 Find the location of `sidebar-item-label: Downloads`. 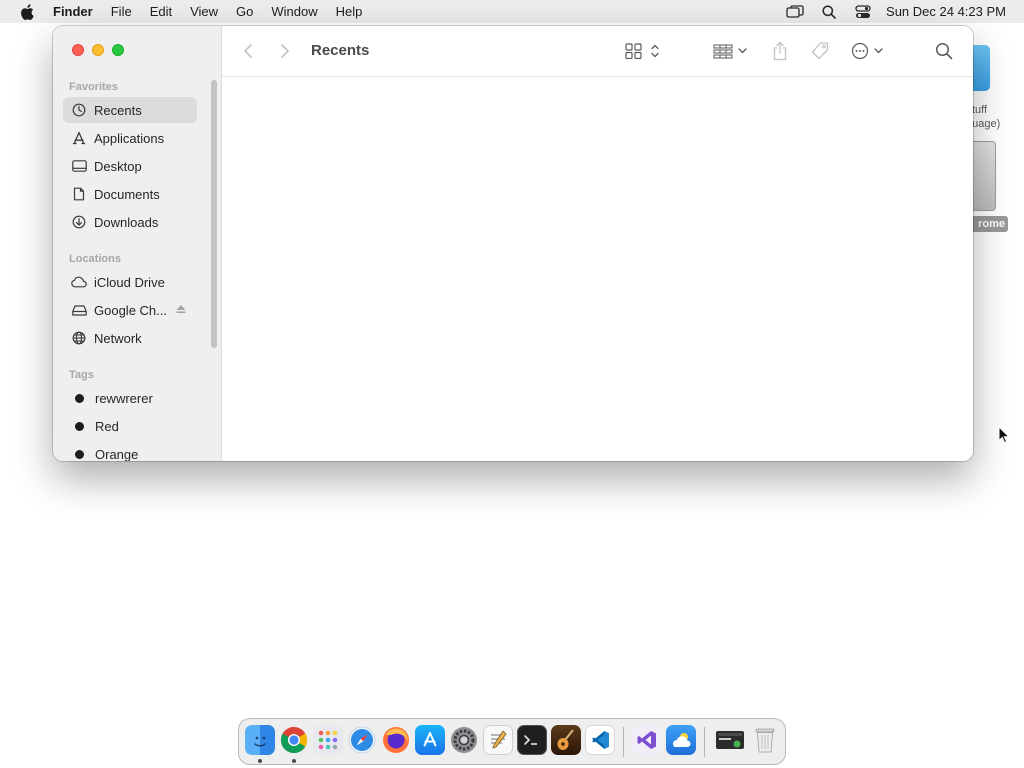

sidebar-item-label: Downloads is located at coordinates (126, 222).